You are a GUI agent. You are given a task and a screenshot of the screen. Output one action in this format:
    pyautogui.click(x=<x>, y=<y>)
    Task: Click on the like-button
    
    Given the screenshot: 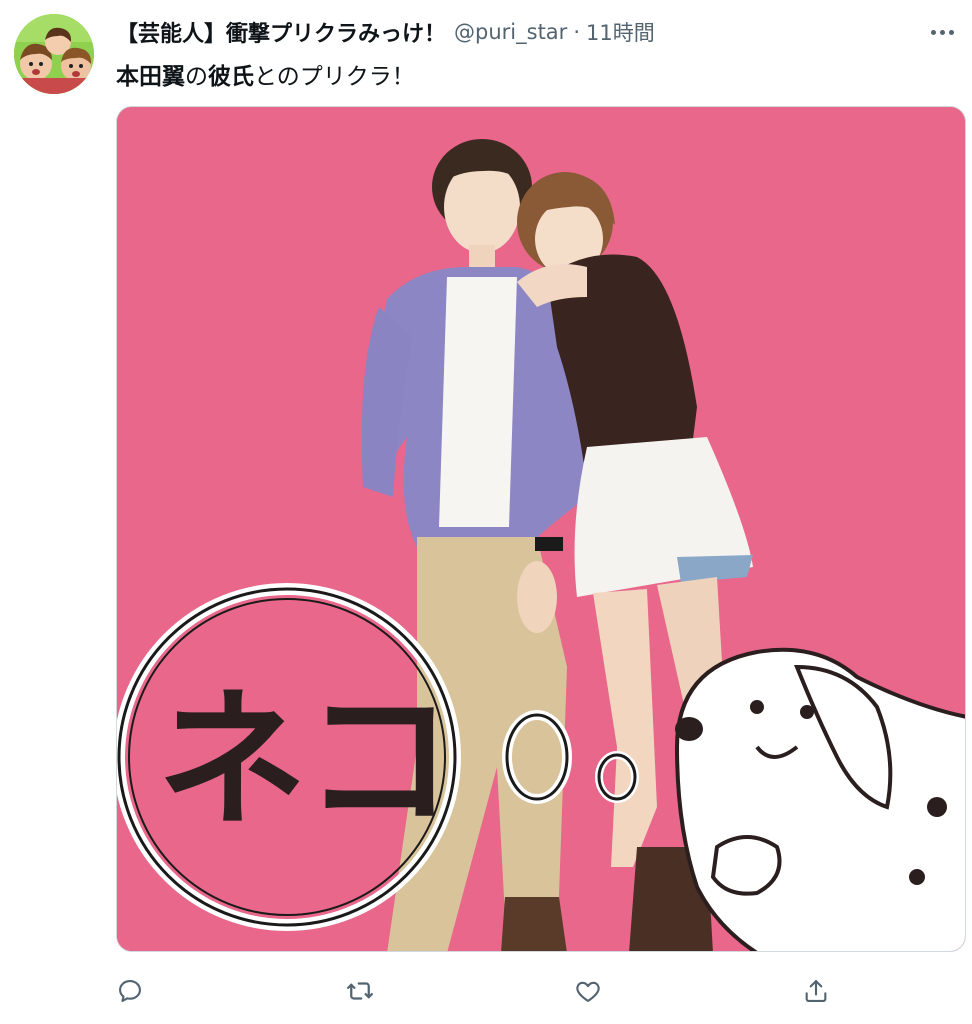 What is the action you would take?
    pyautogui.click(x=588, y=991)
    